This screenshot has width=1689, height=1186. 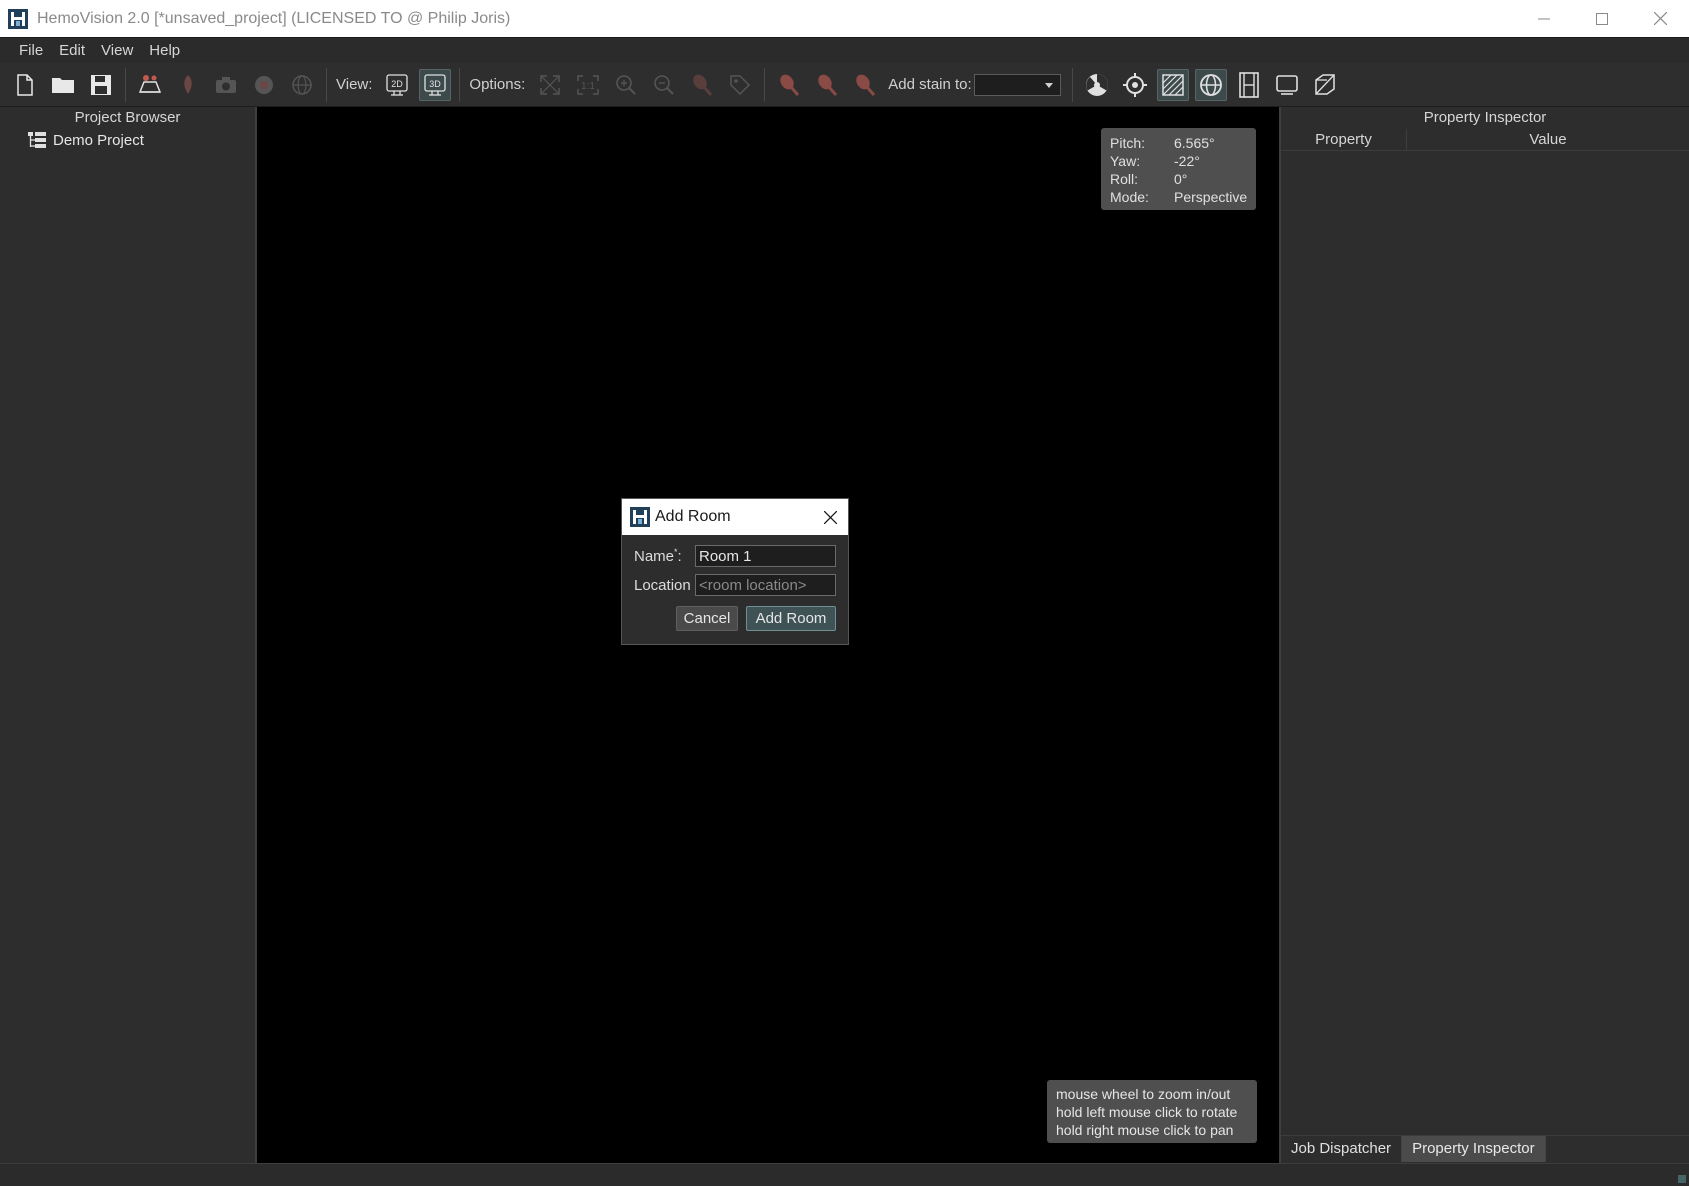 I want to click on svg-text: 1:1, so click(x=588, y=86).